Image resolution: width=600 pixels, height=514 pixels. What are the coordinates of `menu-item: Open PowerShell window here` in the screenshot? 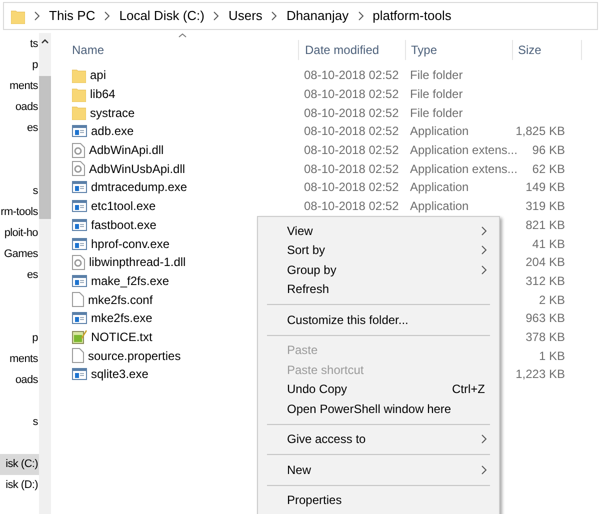 It's located at (378, 408).